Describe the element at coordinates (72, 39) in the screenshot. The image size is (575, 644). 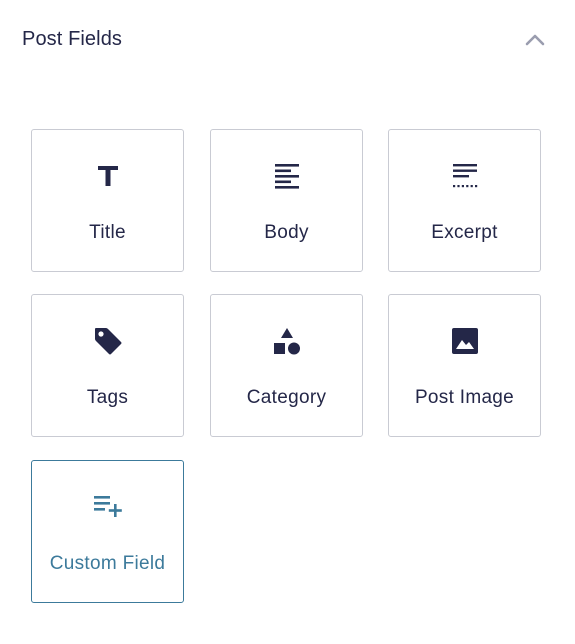
I see `panel-title: Post Fields` at that location.